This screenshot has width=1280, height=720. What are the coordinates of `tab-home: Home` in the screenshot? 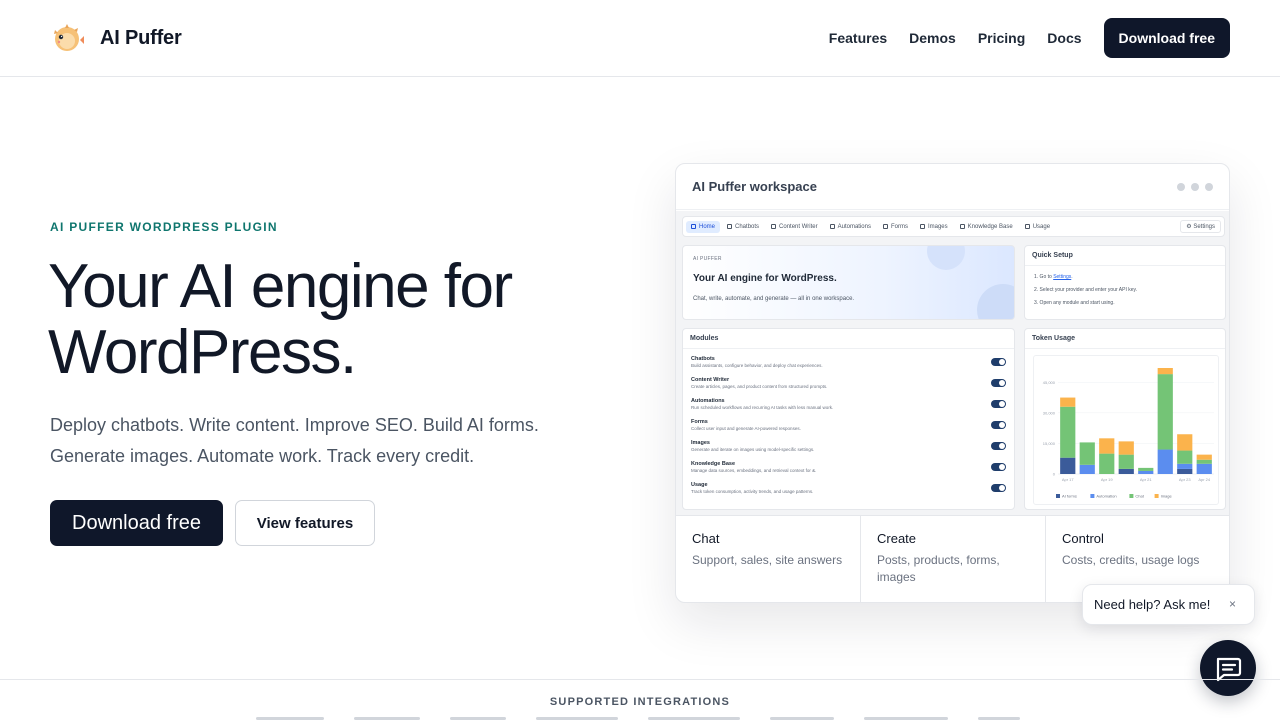 It's located at (703, 226).